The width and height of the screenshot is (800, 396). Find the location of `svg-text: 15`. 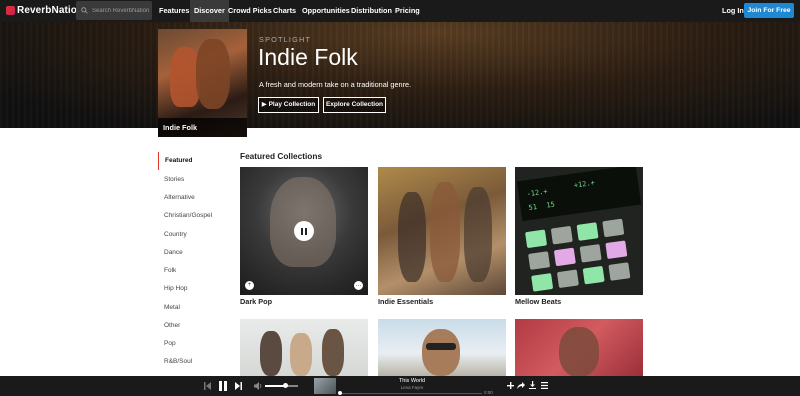

svg-text: 15 is located at coordinates (550, 205).